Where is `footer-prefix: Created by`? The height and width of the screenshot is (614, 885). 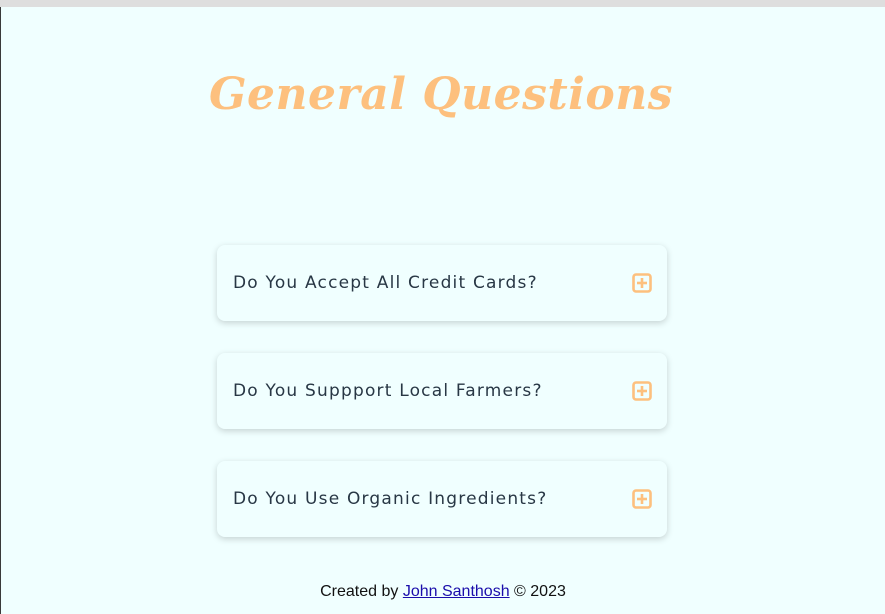 footer-prefix: Created by is located at coordinates (361, 591).